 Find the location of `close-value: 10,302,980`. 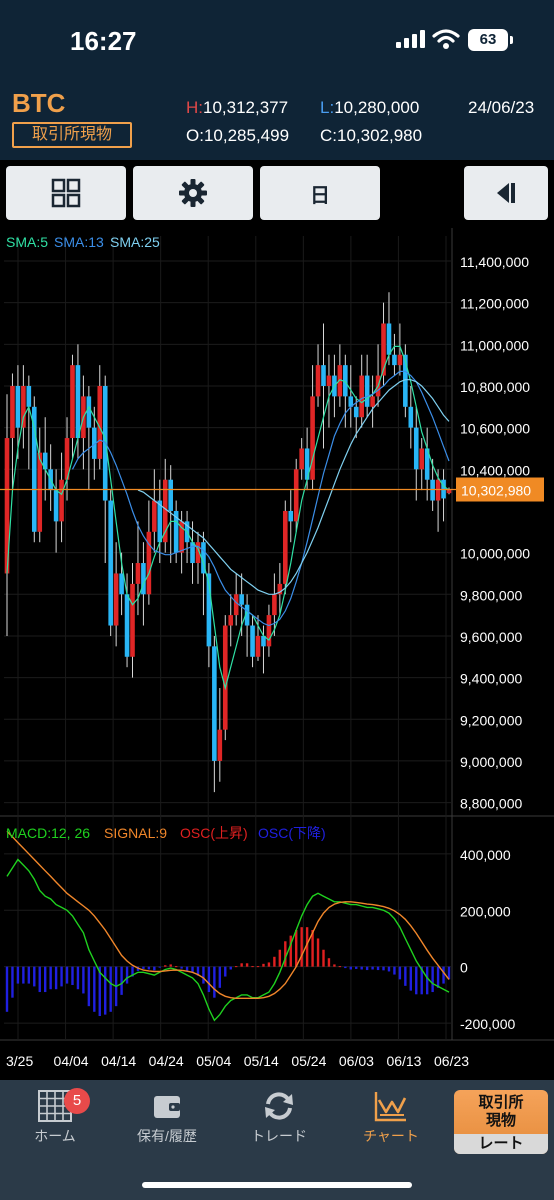

close-value: 10,302,980 is located at coordinates (380, 135).